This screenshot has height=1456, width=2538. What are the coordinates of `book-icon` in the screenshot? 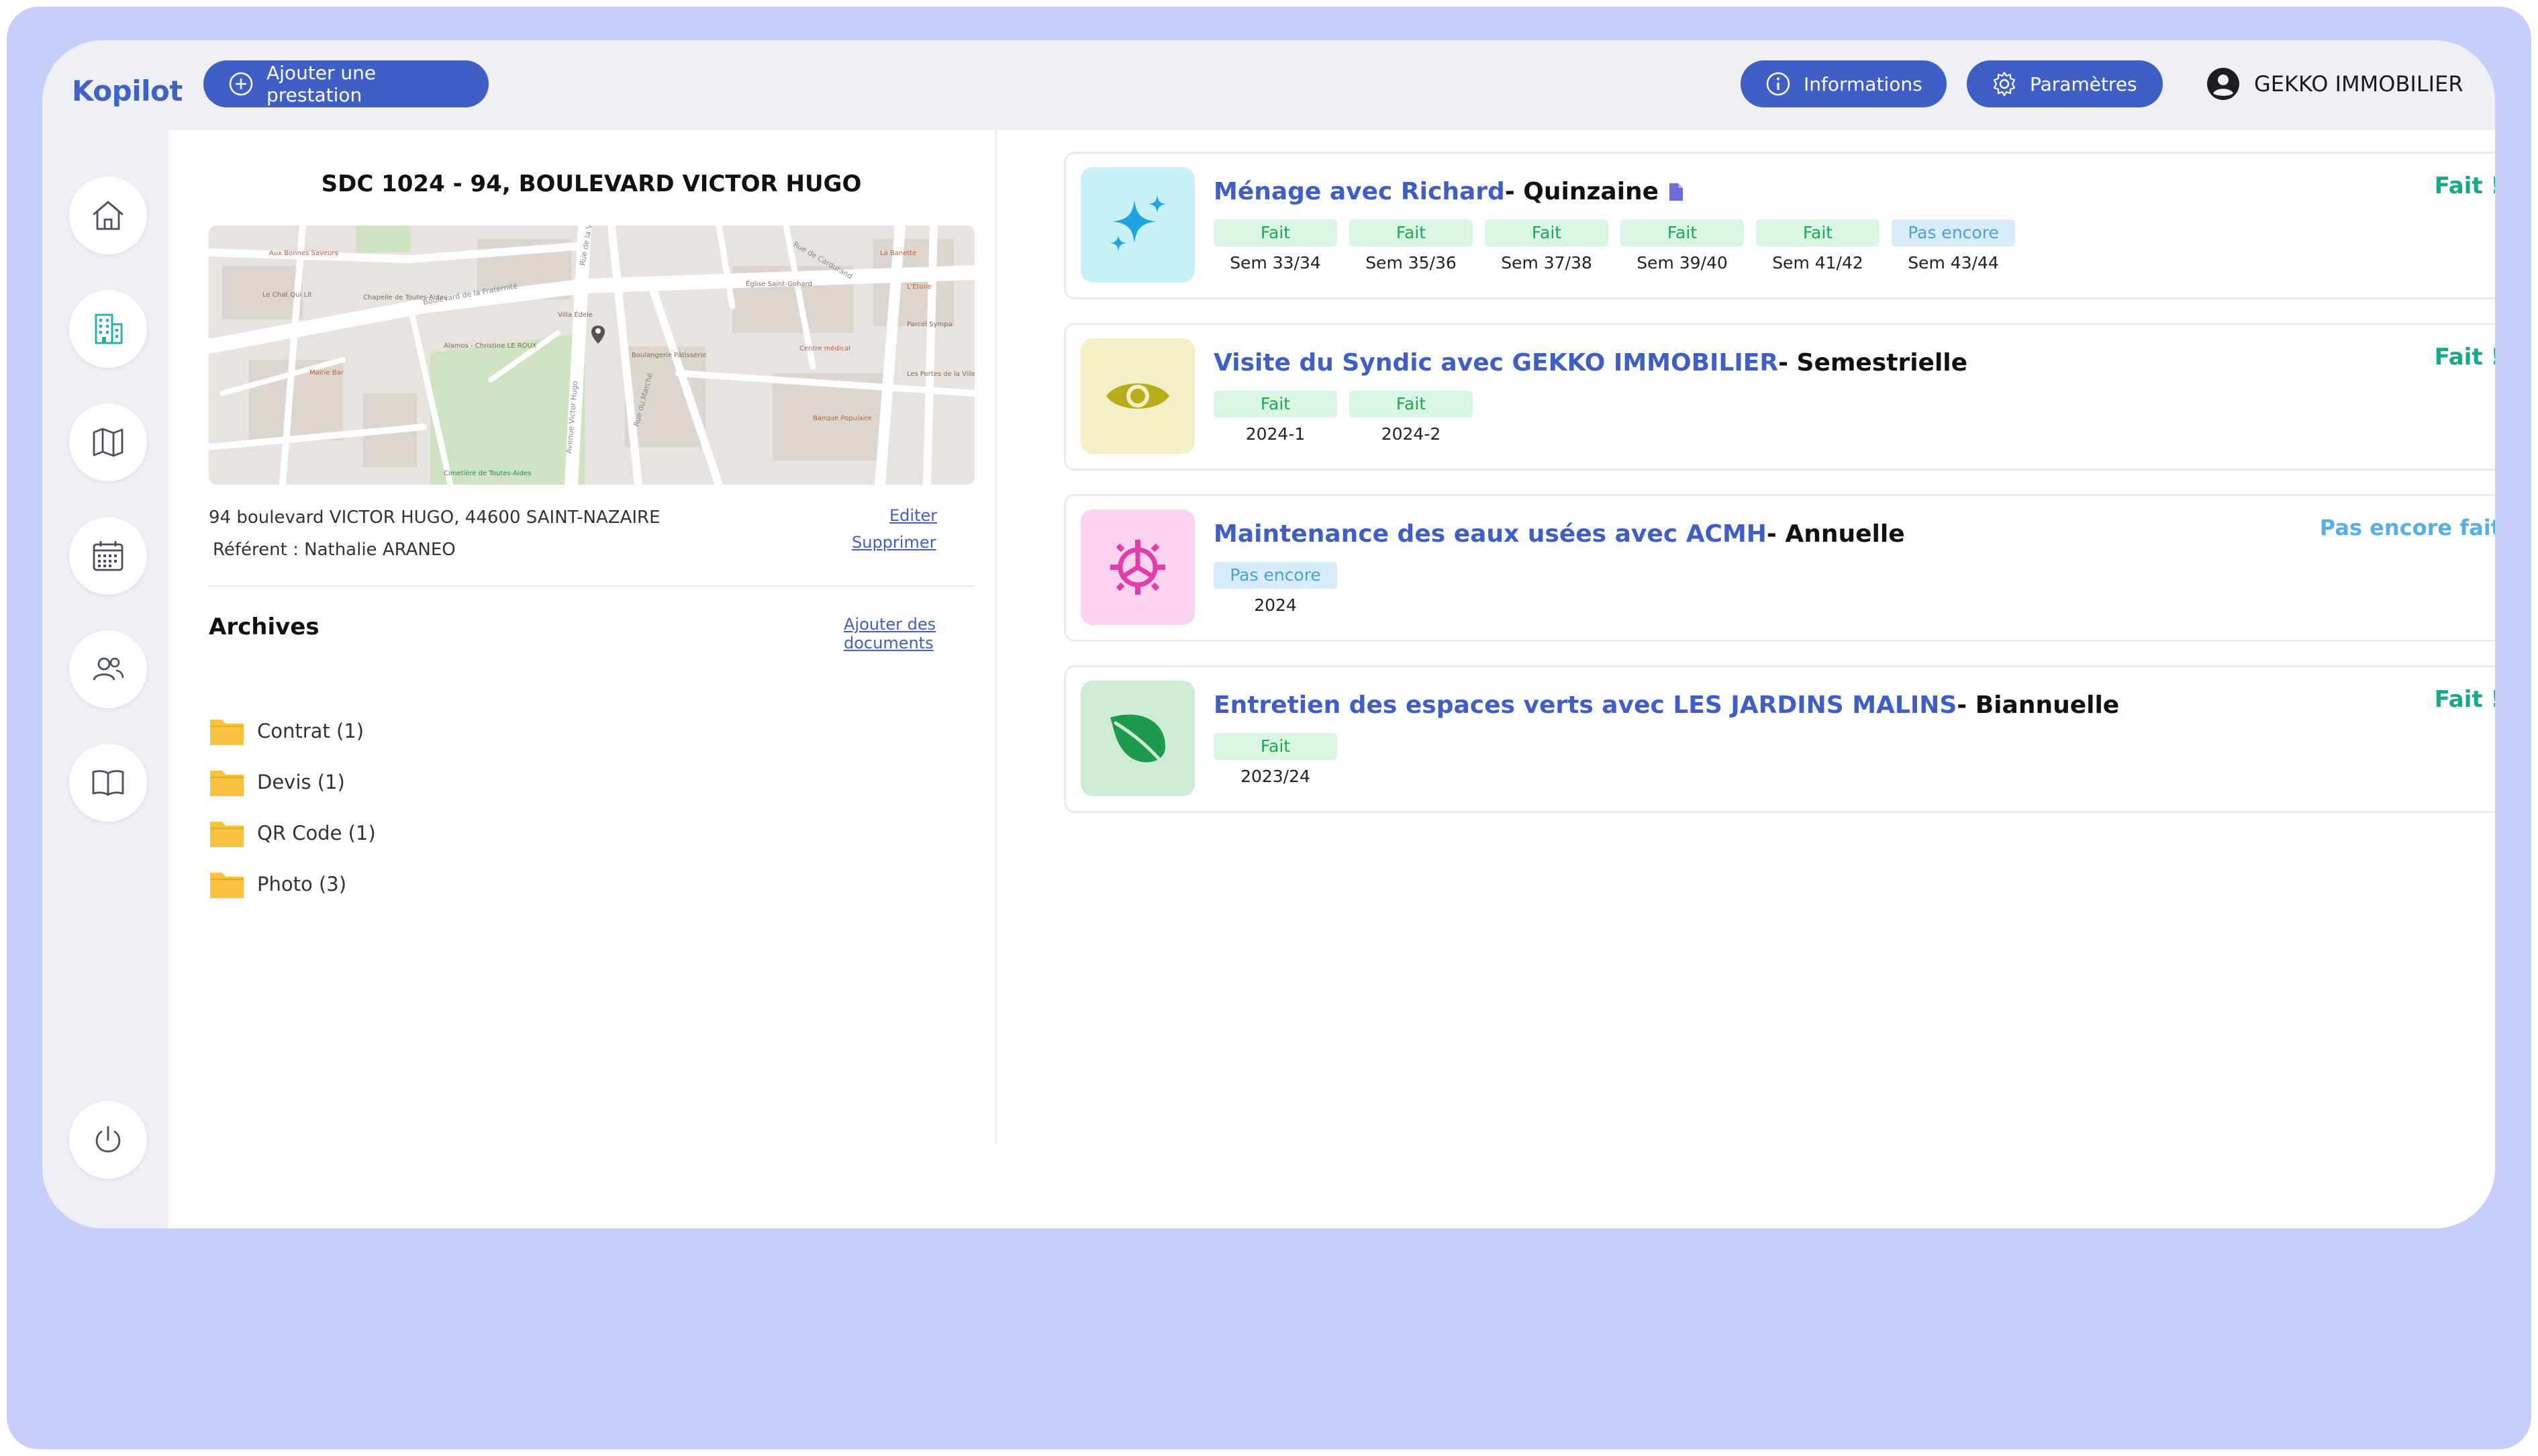 It's located at (108, 783).